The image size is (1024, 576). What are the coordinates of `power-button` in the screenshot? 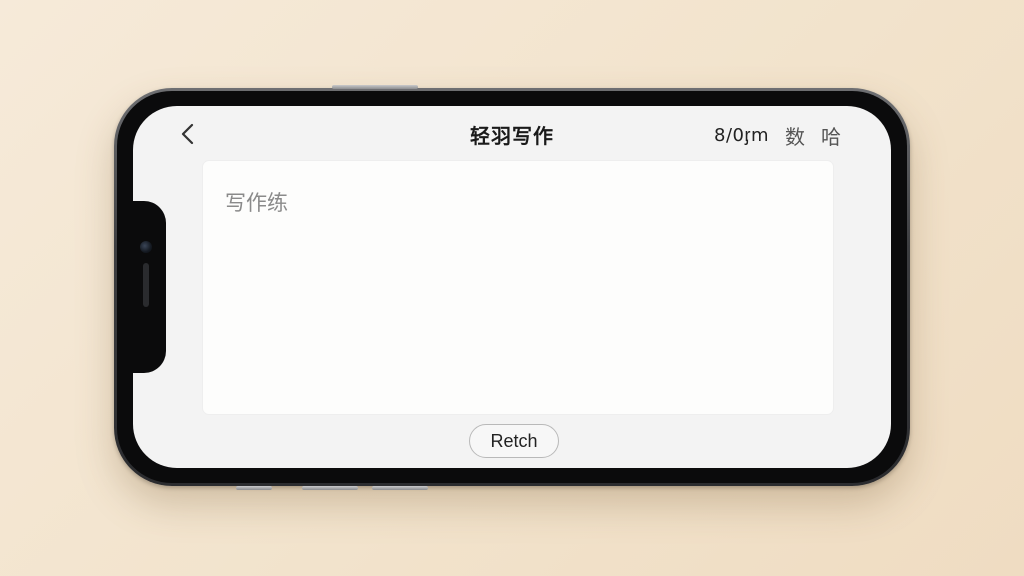 It's located at (375, 87).